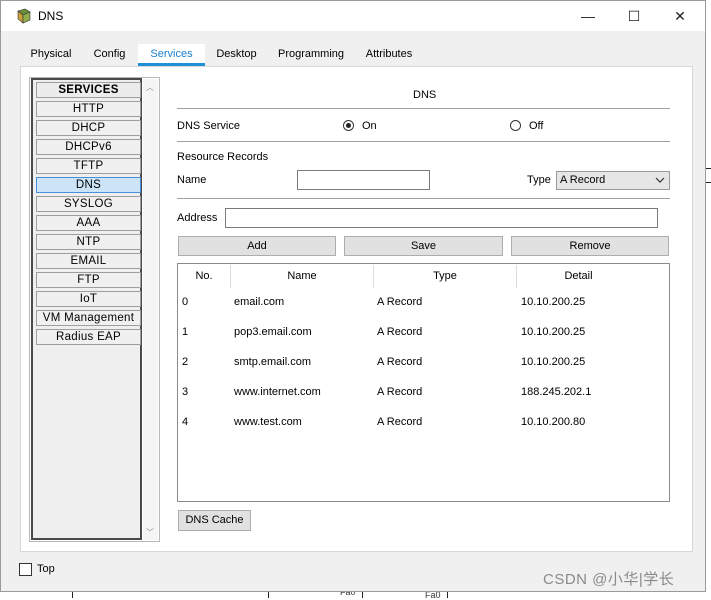 This screenshot has width=711, height=600. What do you see at coordinates (609, 579) in the screenshot?
I see `watermark: CSDN @小华|学长` at bounding box center [609, 579].